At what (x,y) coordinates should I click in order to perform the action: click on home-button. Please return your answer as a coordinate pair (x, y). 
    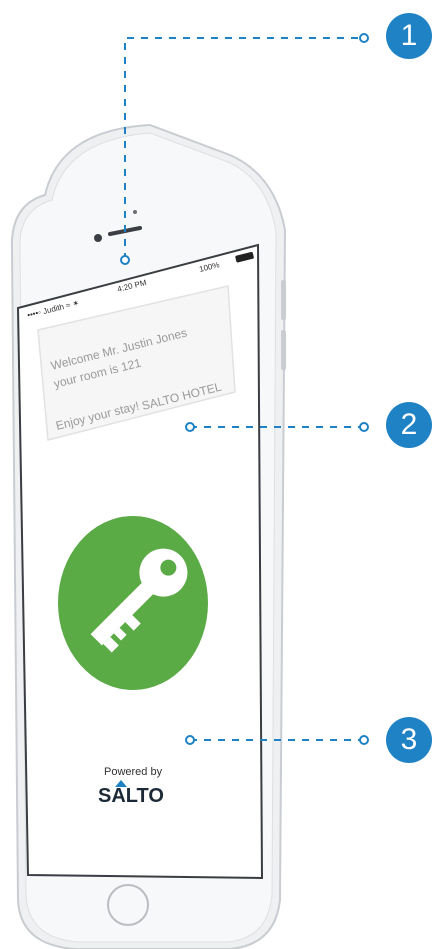
    Looking at the image, I should click on (128, 905).